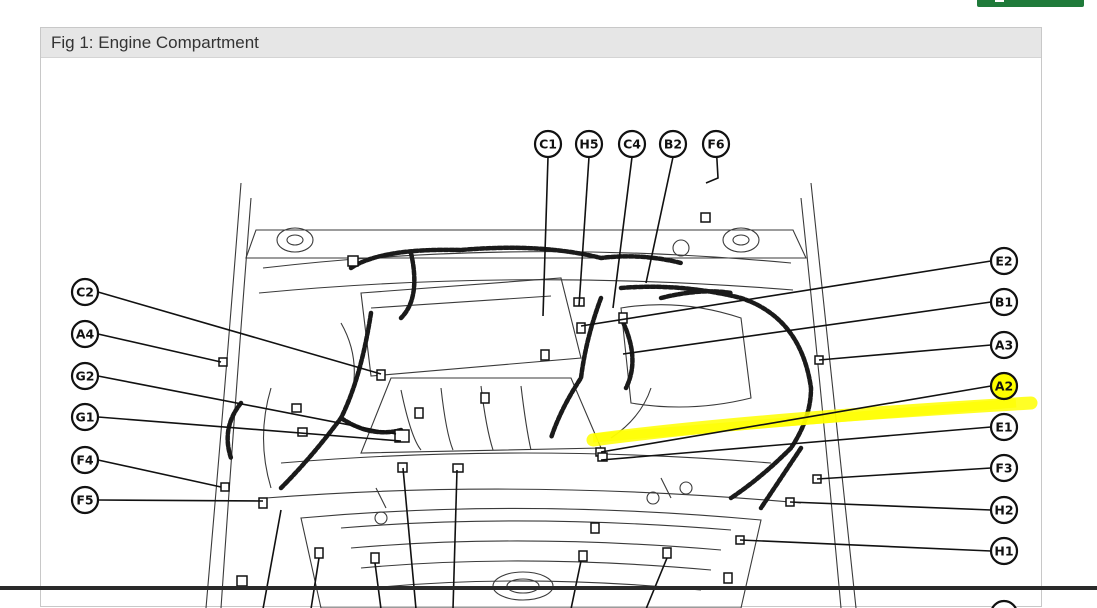 The width and height of the screenshot is (1097, 608). I want to click on left-callouts: C2 A4 G2 G1 F4 F5, so click(85, 396).